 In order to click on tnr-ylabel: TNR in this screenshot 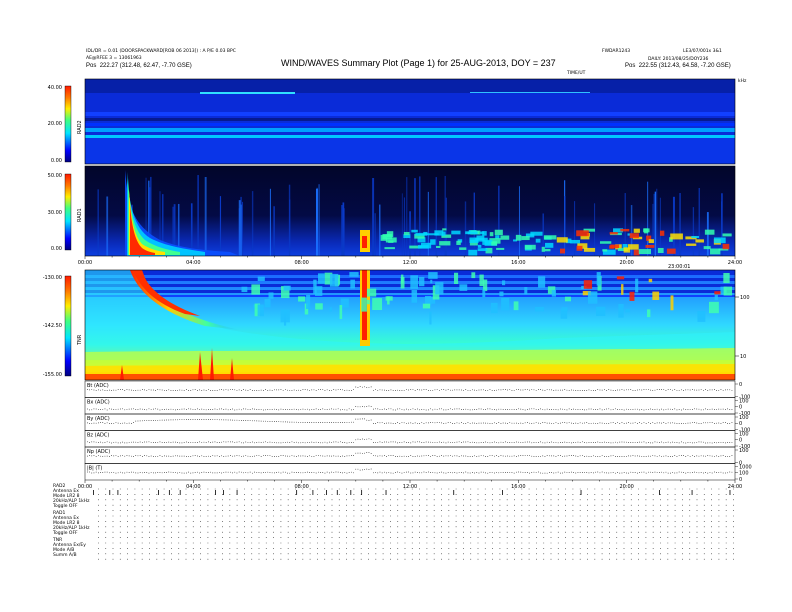, I will do `click(80, 340)`.